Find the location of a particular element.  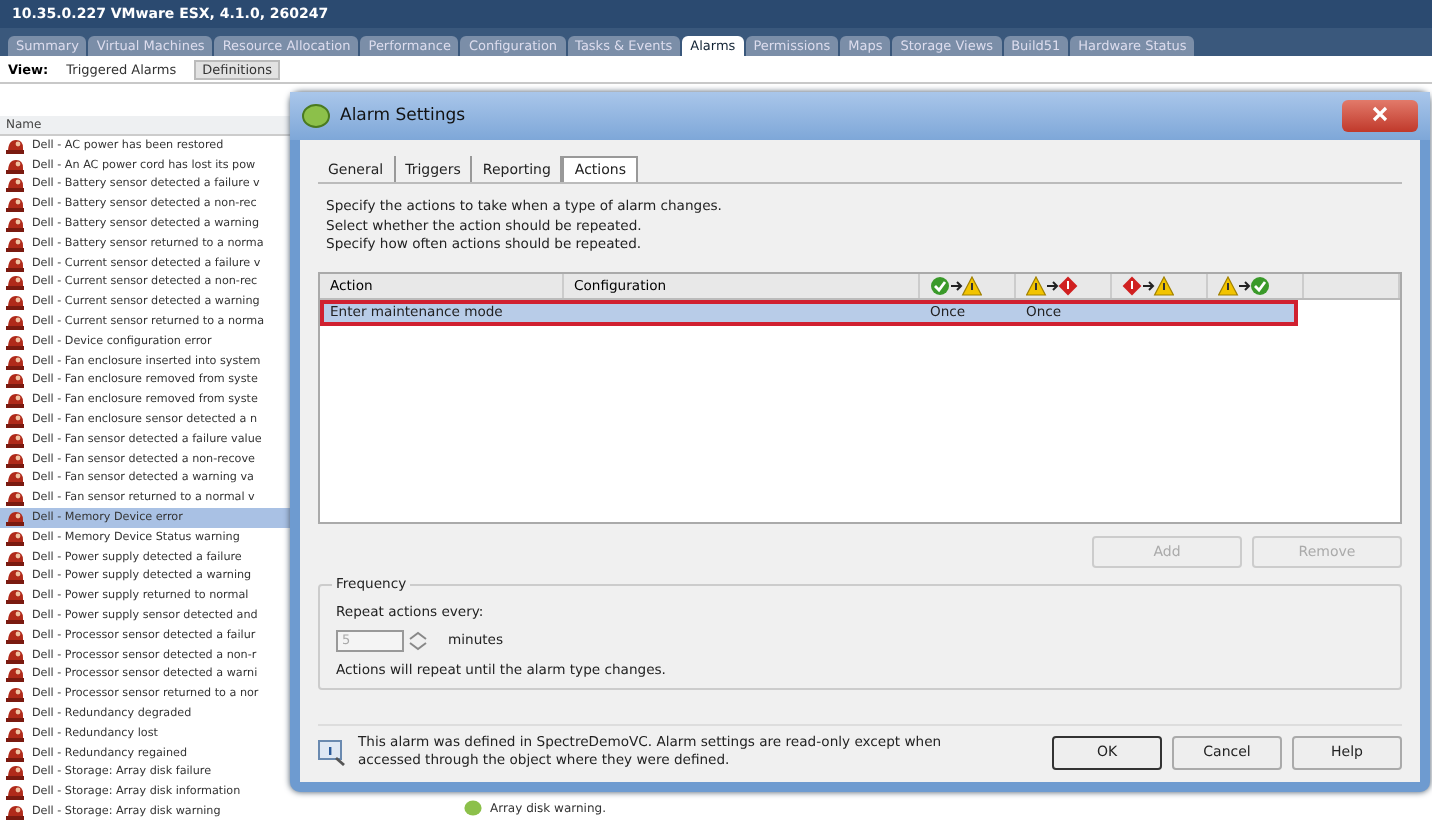

spin-arrows-icon is located at coordinates (418, 640).